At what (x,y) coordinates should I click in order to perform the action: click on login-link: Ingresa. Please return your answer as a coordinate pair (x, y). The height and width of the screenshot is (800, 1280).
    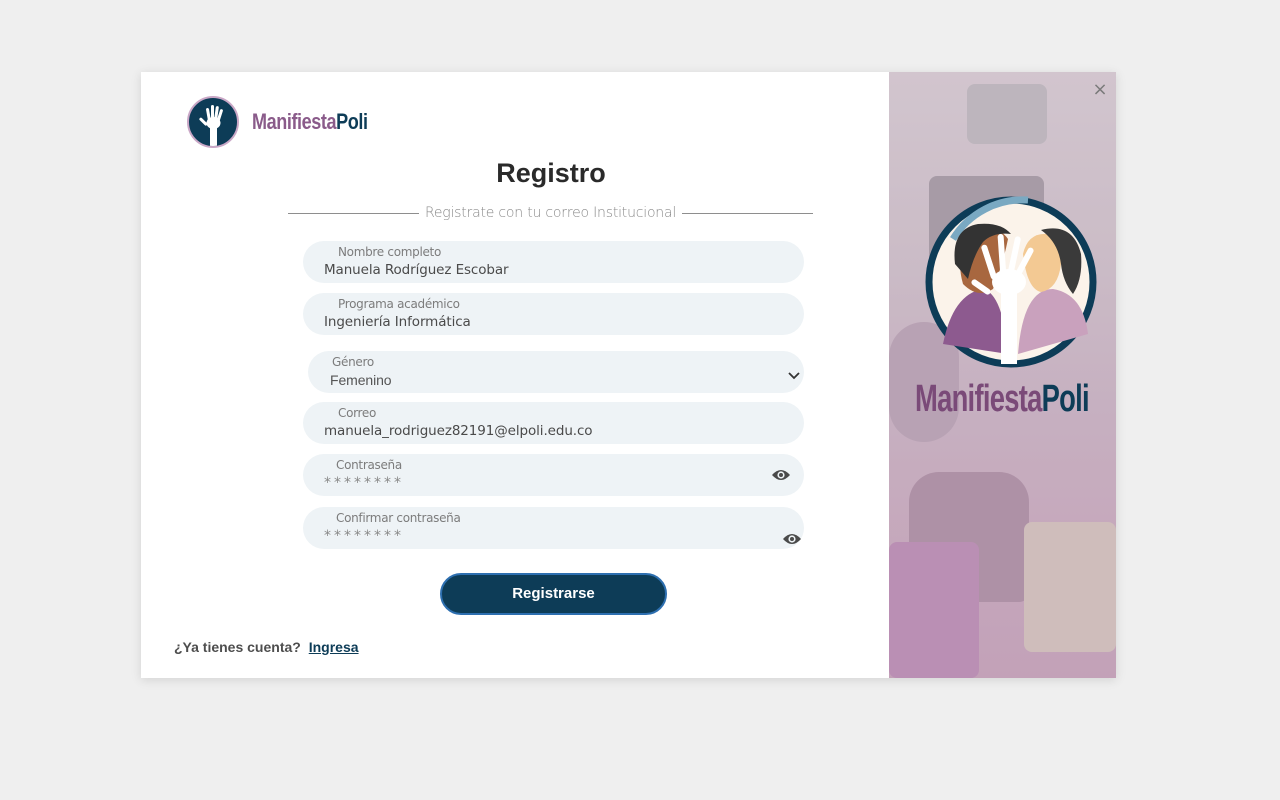
    Looking at the image, I should click on (334, 647).